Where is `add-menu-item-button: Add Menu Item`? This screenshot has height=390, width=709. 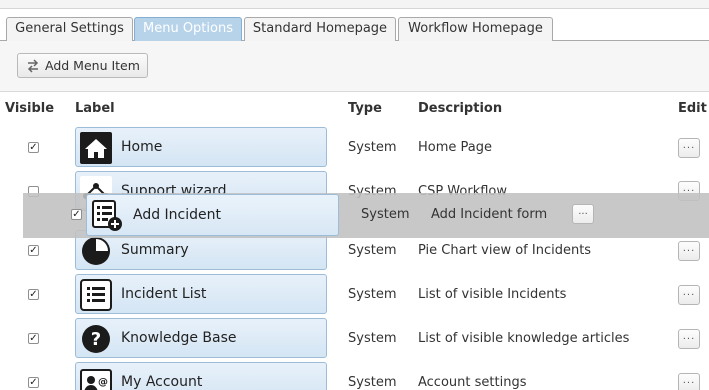
add-menu-item-button: Add Menu Item is located at coordinates (82, 65).